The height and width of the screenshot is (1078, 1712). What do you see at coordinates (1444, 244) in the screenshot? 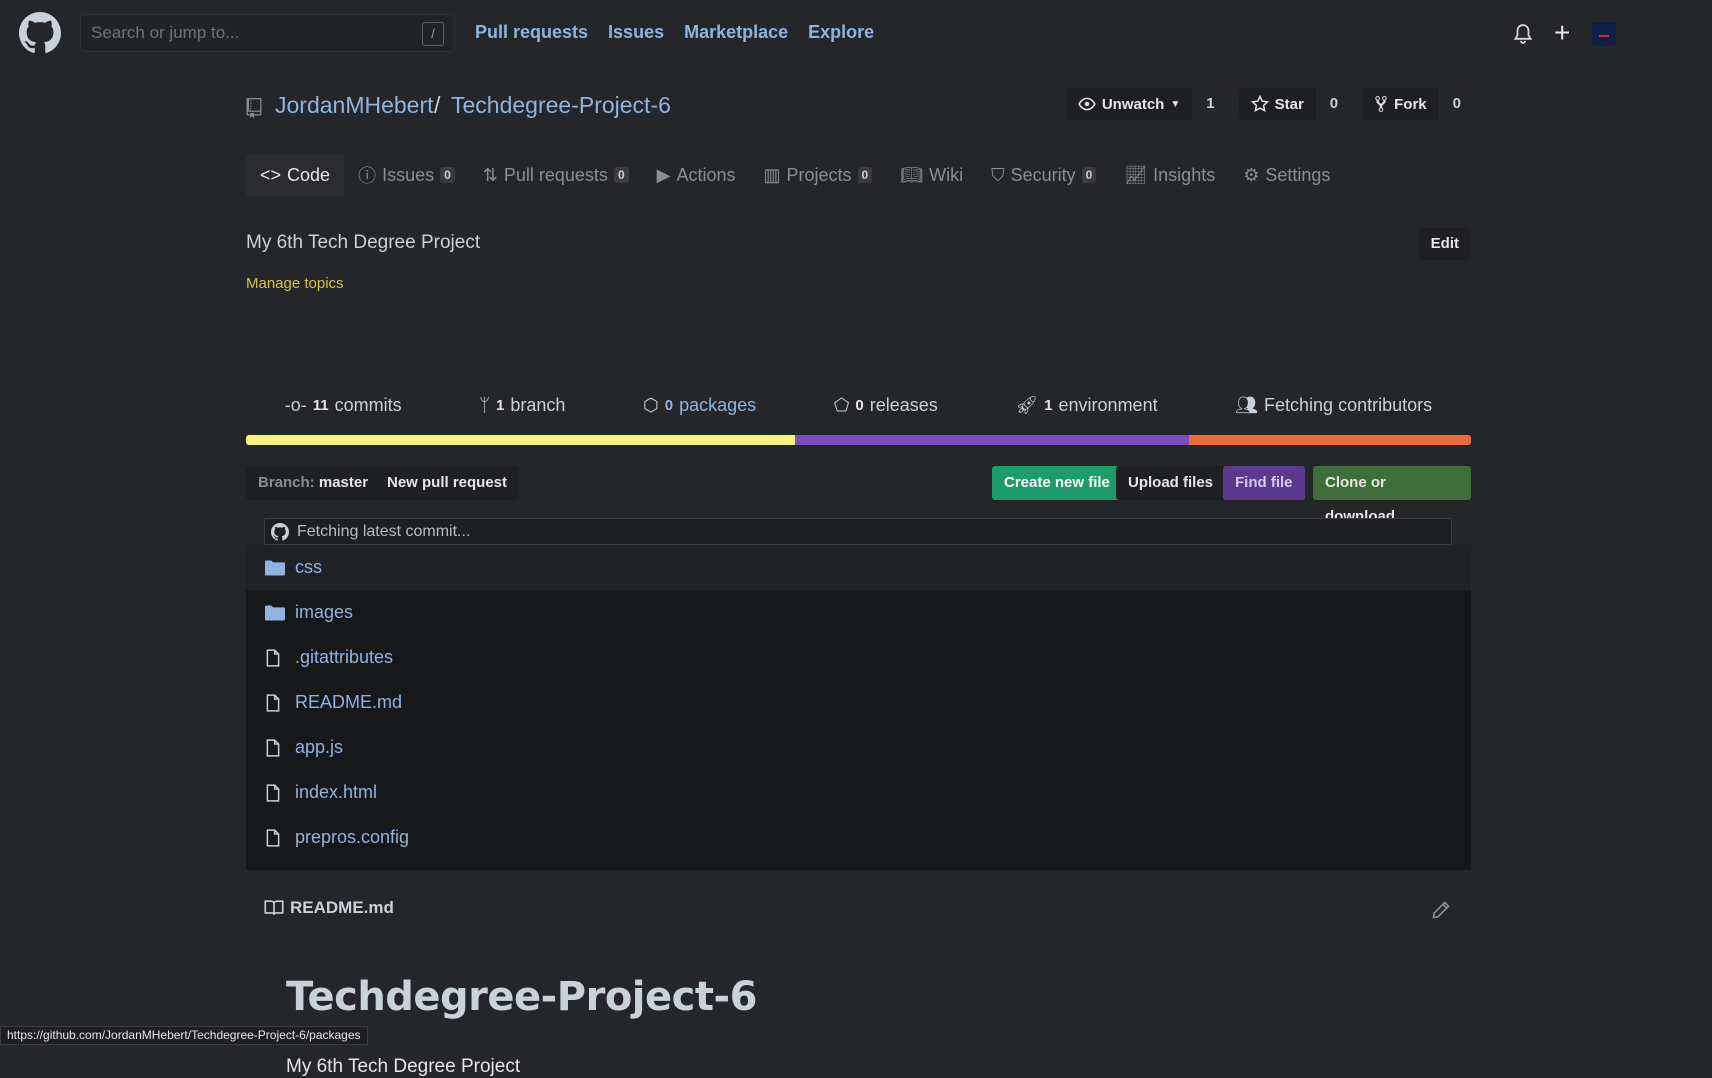
I see `edit-description-button: Edit` at bounding box center [1444, 244].